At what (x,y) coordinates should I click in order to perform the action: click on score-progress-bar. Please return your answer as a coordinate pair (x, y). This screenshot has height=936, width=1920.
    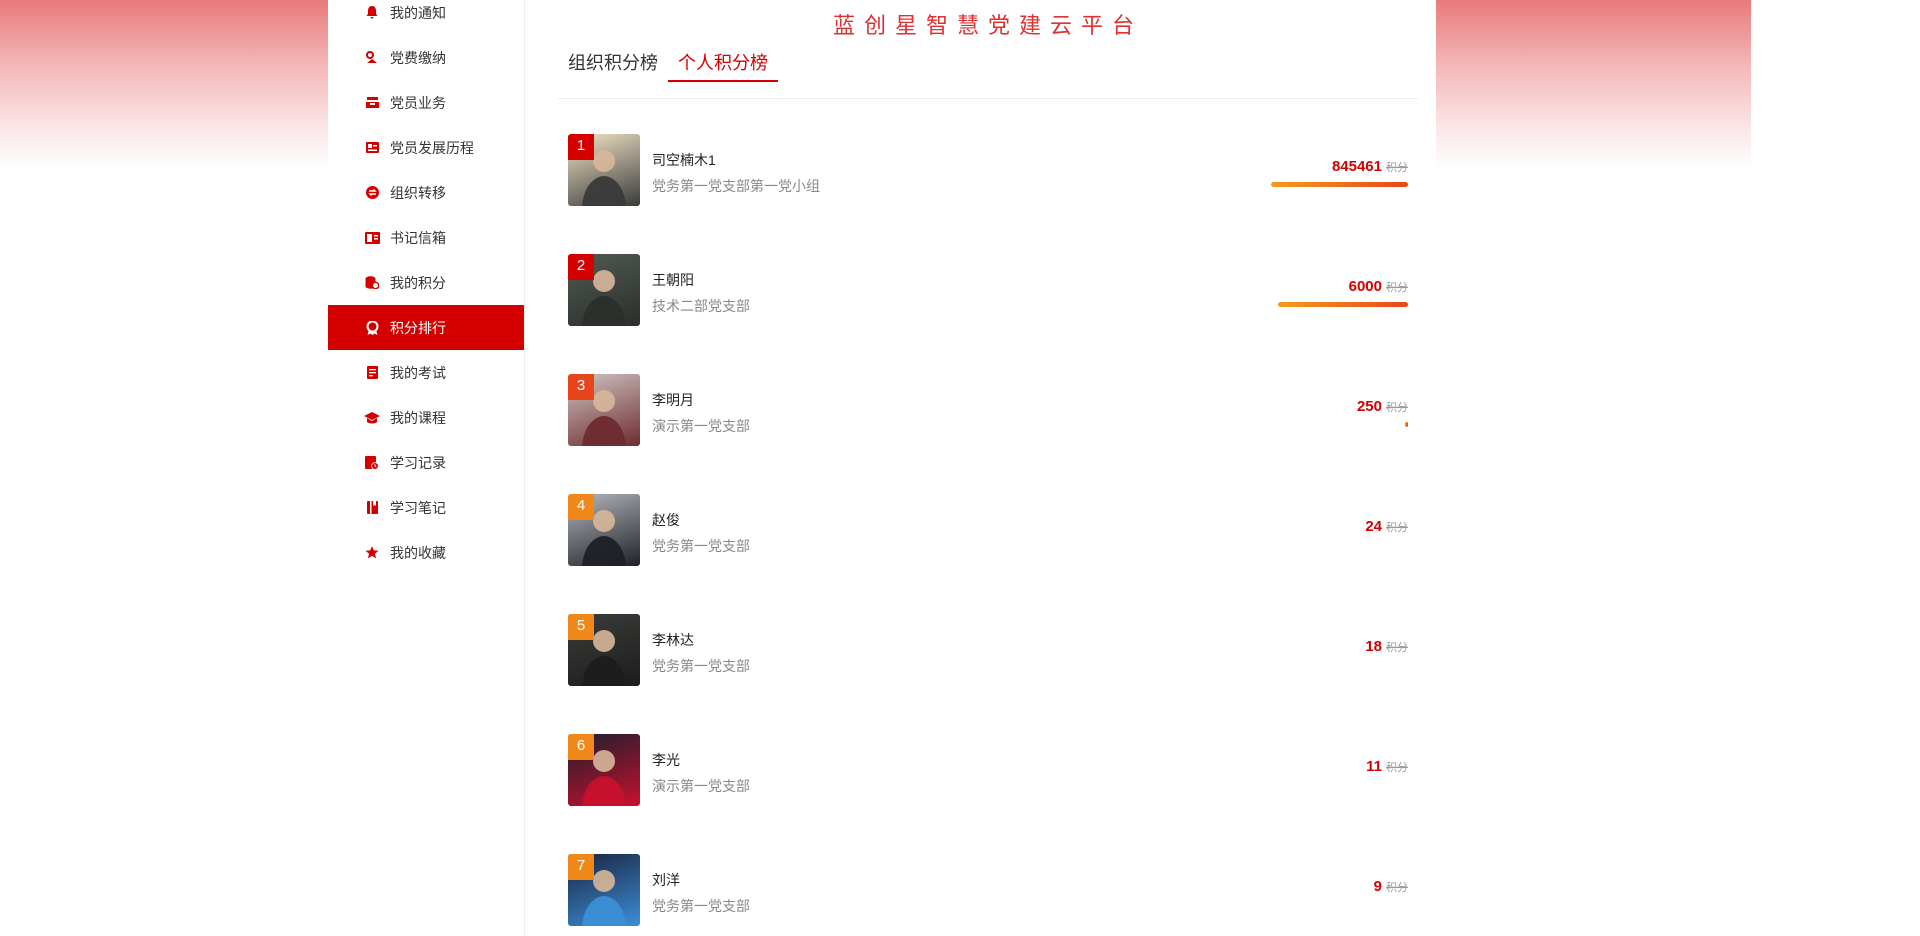
    Looking at the image, I should click on (1406, 424).